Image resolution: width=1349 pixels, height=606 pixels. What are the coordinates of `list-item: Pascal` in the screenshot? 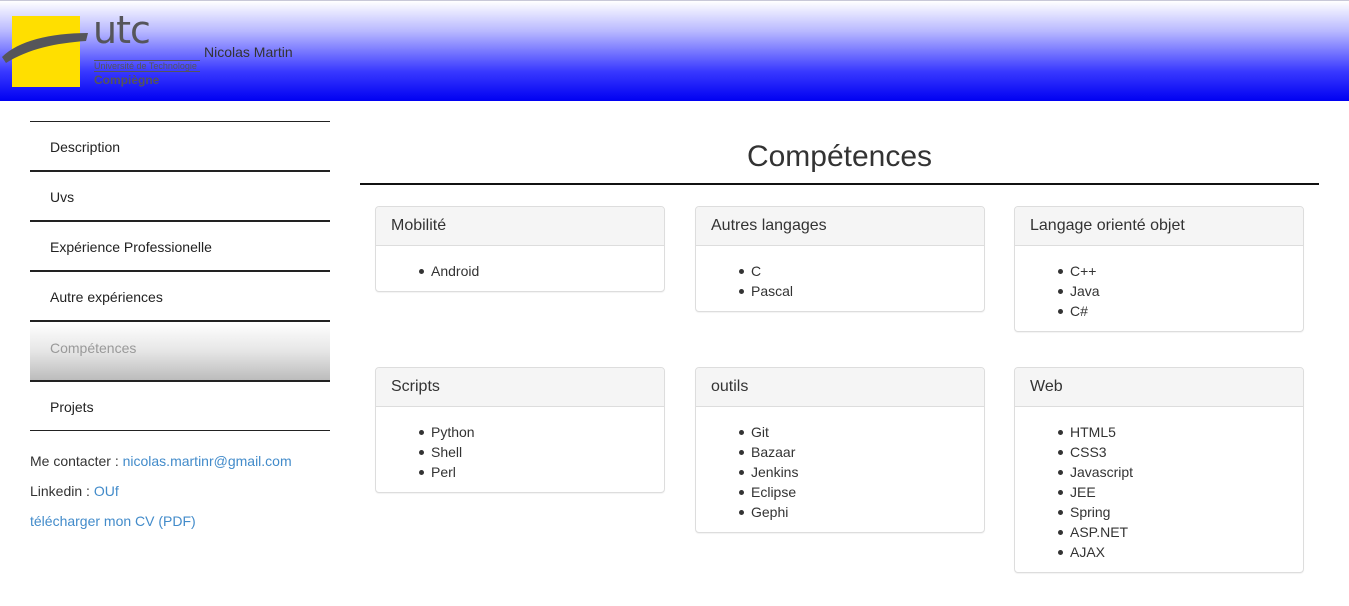 It's located at (854, 291).